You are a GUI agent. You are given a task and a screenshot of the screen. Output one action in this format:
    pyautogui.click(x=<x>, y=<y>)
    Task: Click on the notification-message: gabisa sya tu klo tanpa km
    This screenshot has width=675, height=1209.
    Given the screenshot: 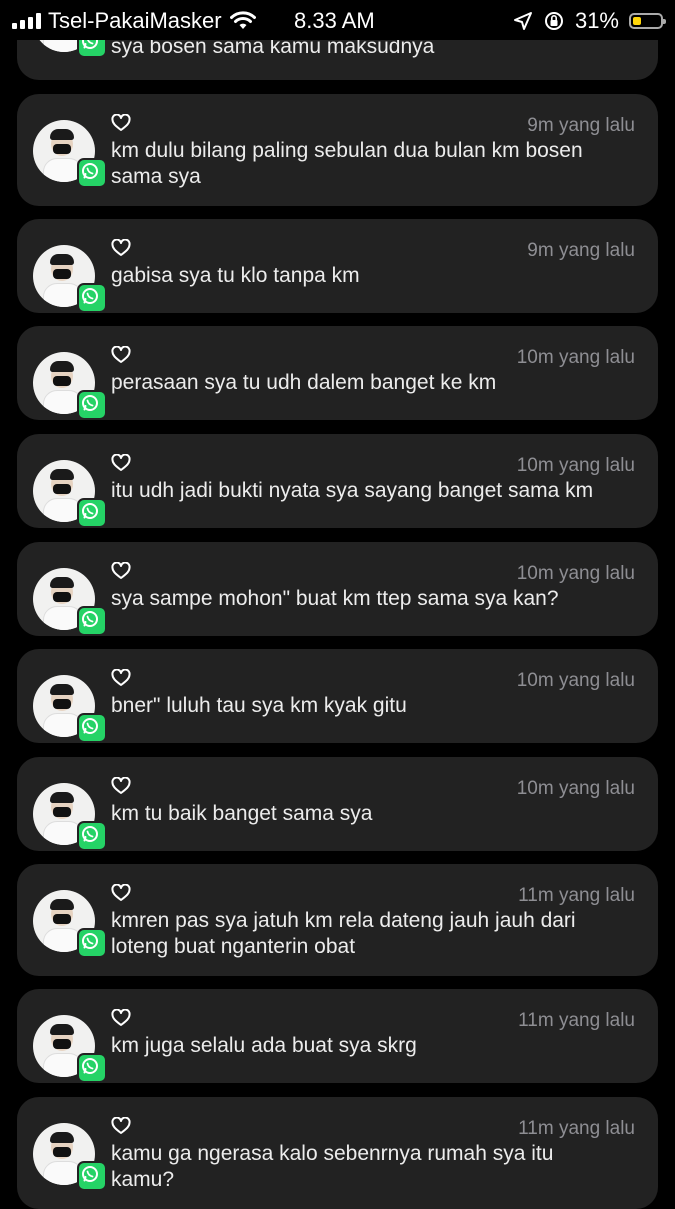 What is the action you would take?
    pyautogui.click(x=235, y=275)
    